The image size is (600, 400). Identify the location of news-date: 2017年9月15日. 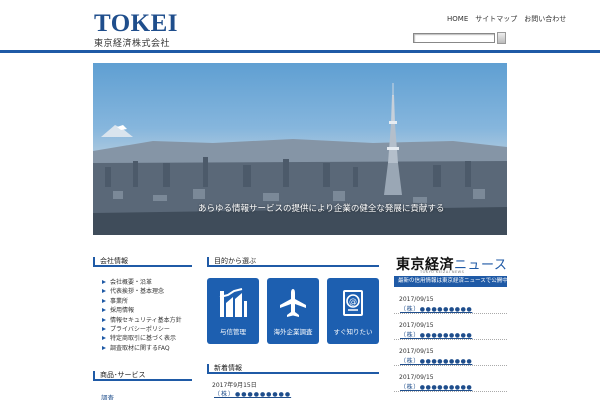
(234, 385).